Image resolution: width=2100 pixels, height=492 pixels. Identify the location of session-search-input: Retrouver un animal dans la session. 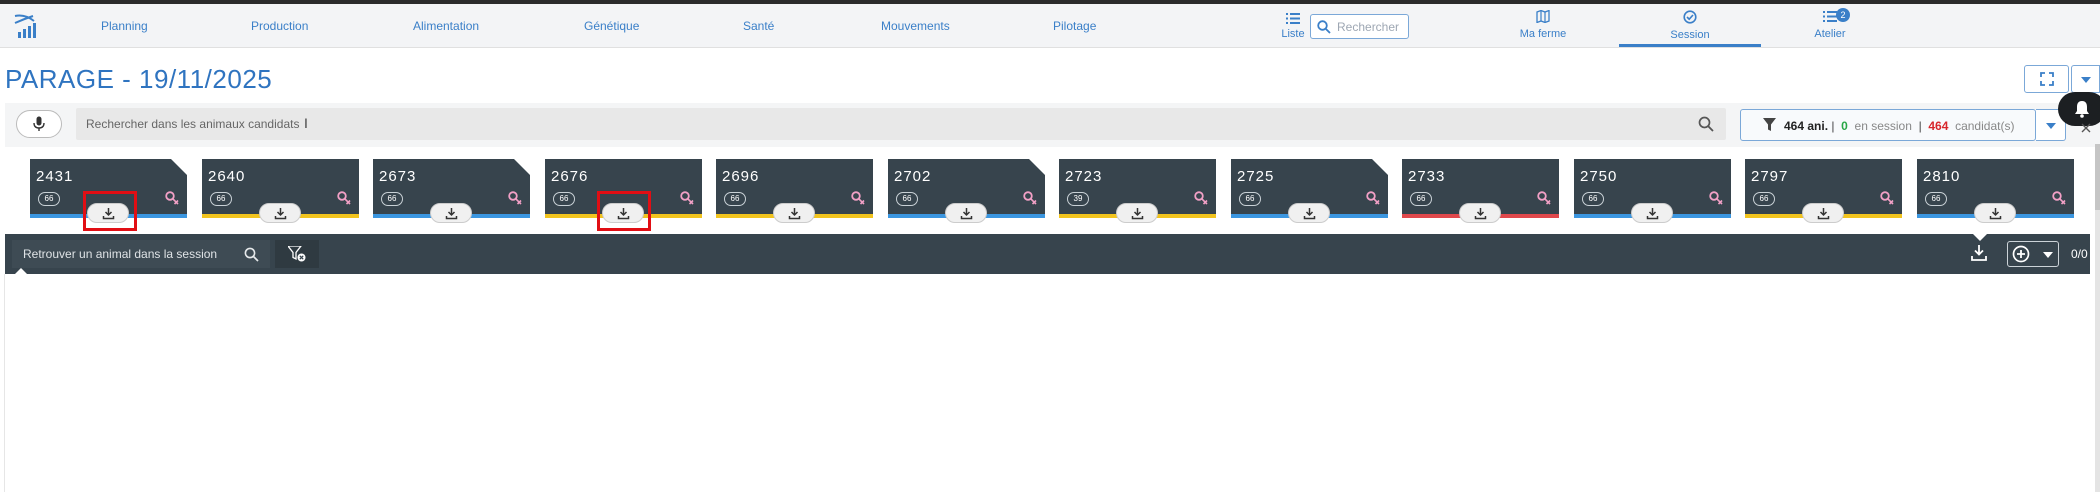
(141, 254).